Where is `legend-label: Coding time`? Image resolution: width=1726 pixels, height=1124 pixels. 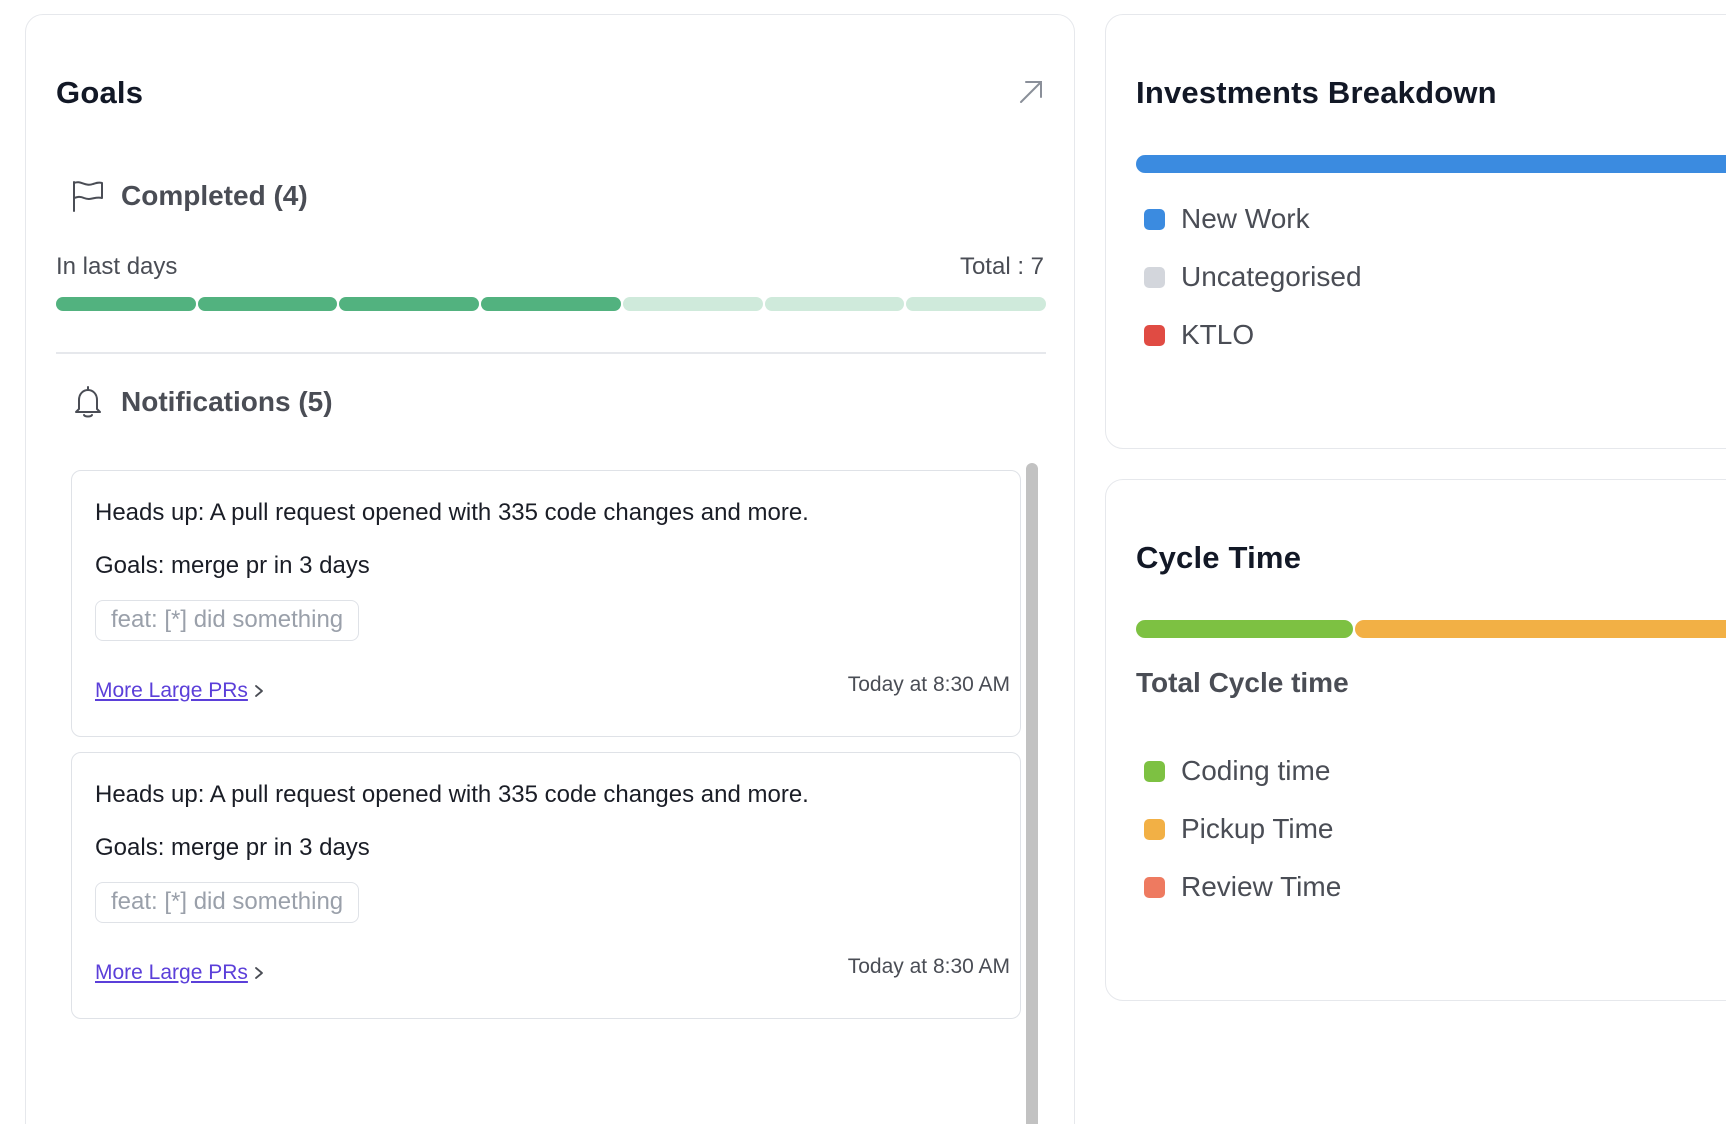
legend-label: Coding time is located at coordinates (1256, 770).